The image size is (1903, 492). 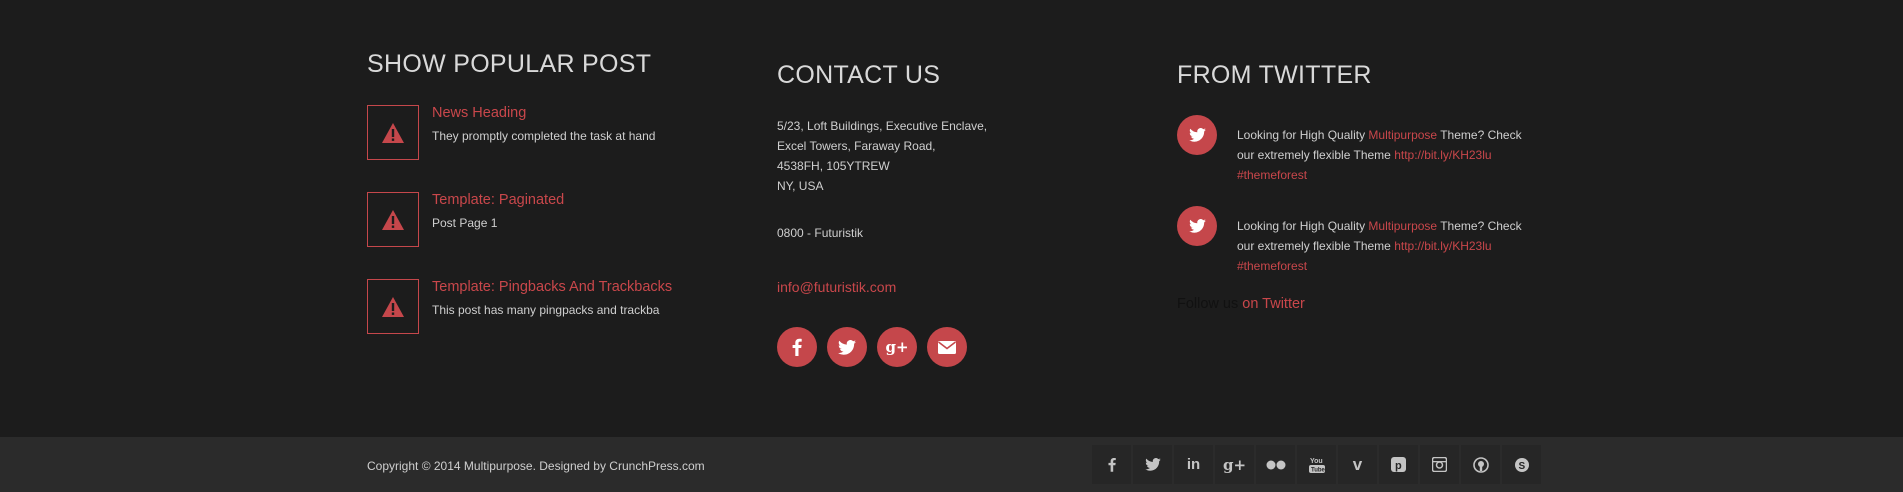 I want to click on linkedin-icon: in, so click(x=1193, y=464).